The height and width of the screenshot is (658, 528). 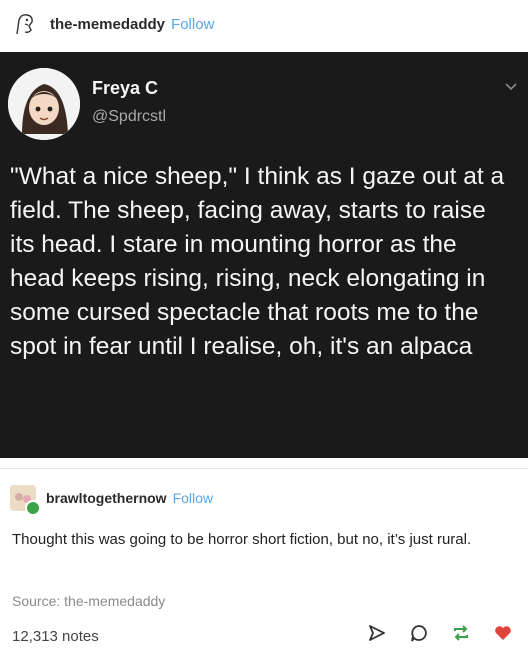 What do you see at coordinates (129, 117) in the screenshot?
I see `tweet-author-handle: @Spdrcstl` at bounding box center [129, 117].